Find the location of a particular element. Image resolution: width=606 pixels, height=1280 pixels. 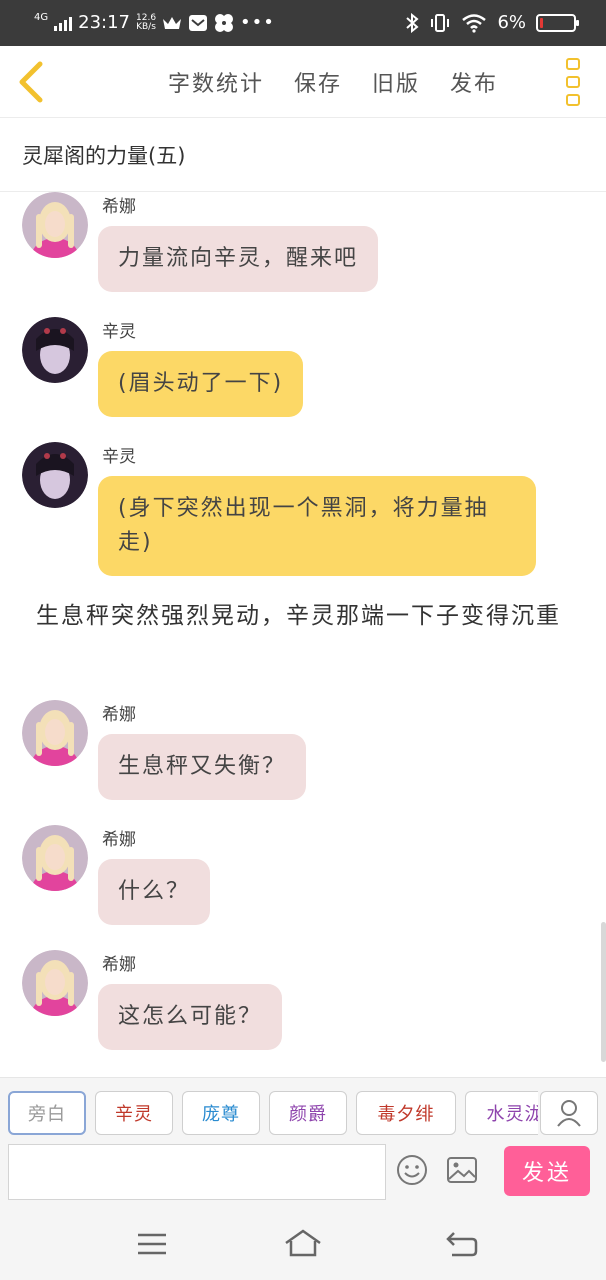

chip-label: 颜爵 is located at coordinates (308, 1114).